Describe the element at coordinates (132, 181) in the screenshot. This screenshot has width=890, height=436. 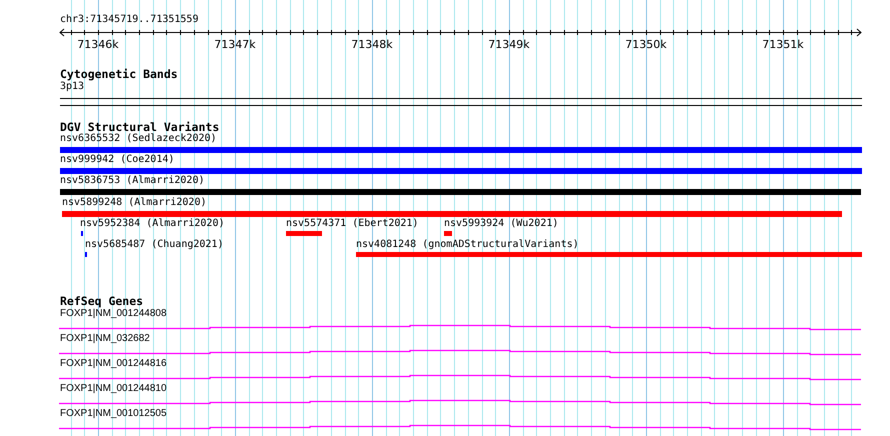
I see `variant-label: nsv5836753 (Almarri2020)` at that location.